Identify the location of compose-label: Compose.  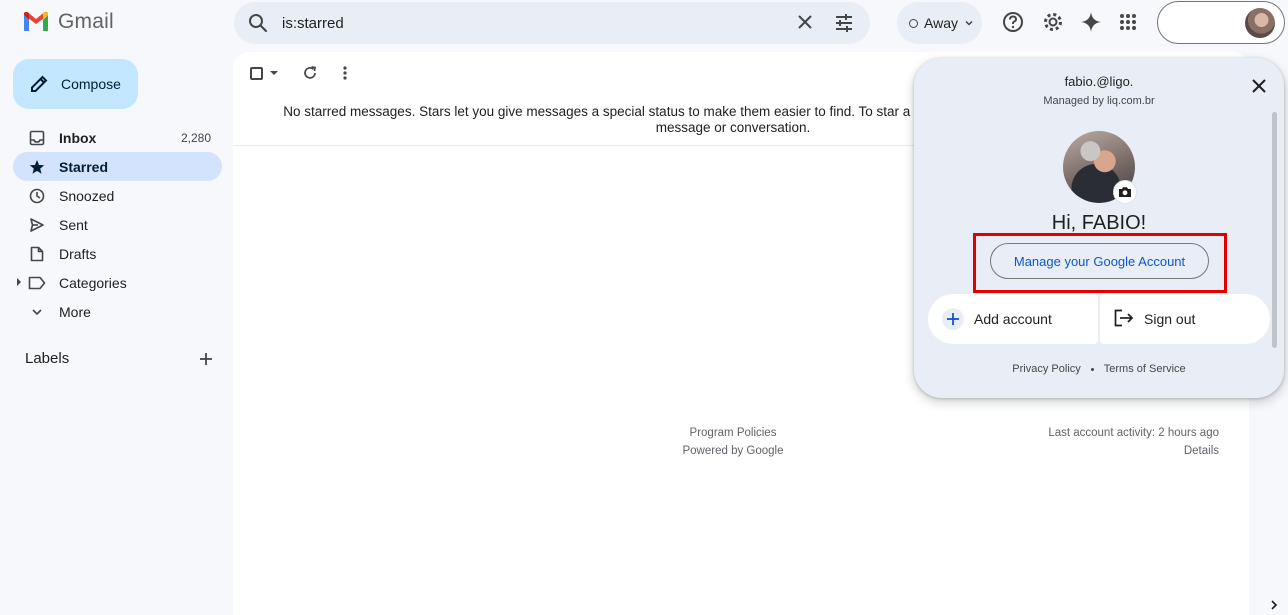
(91, 84).